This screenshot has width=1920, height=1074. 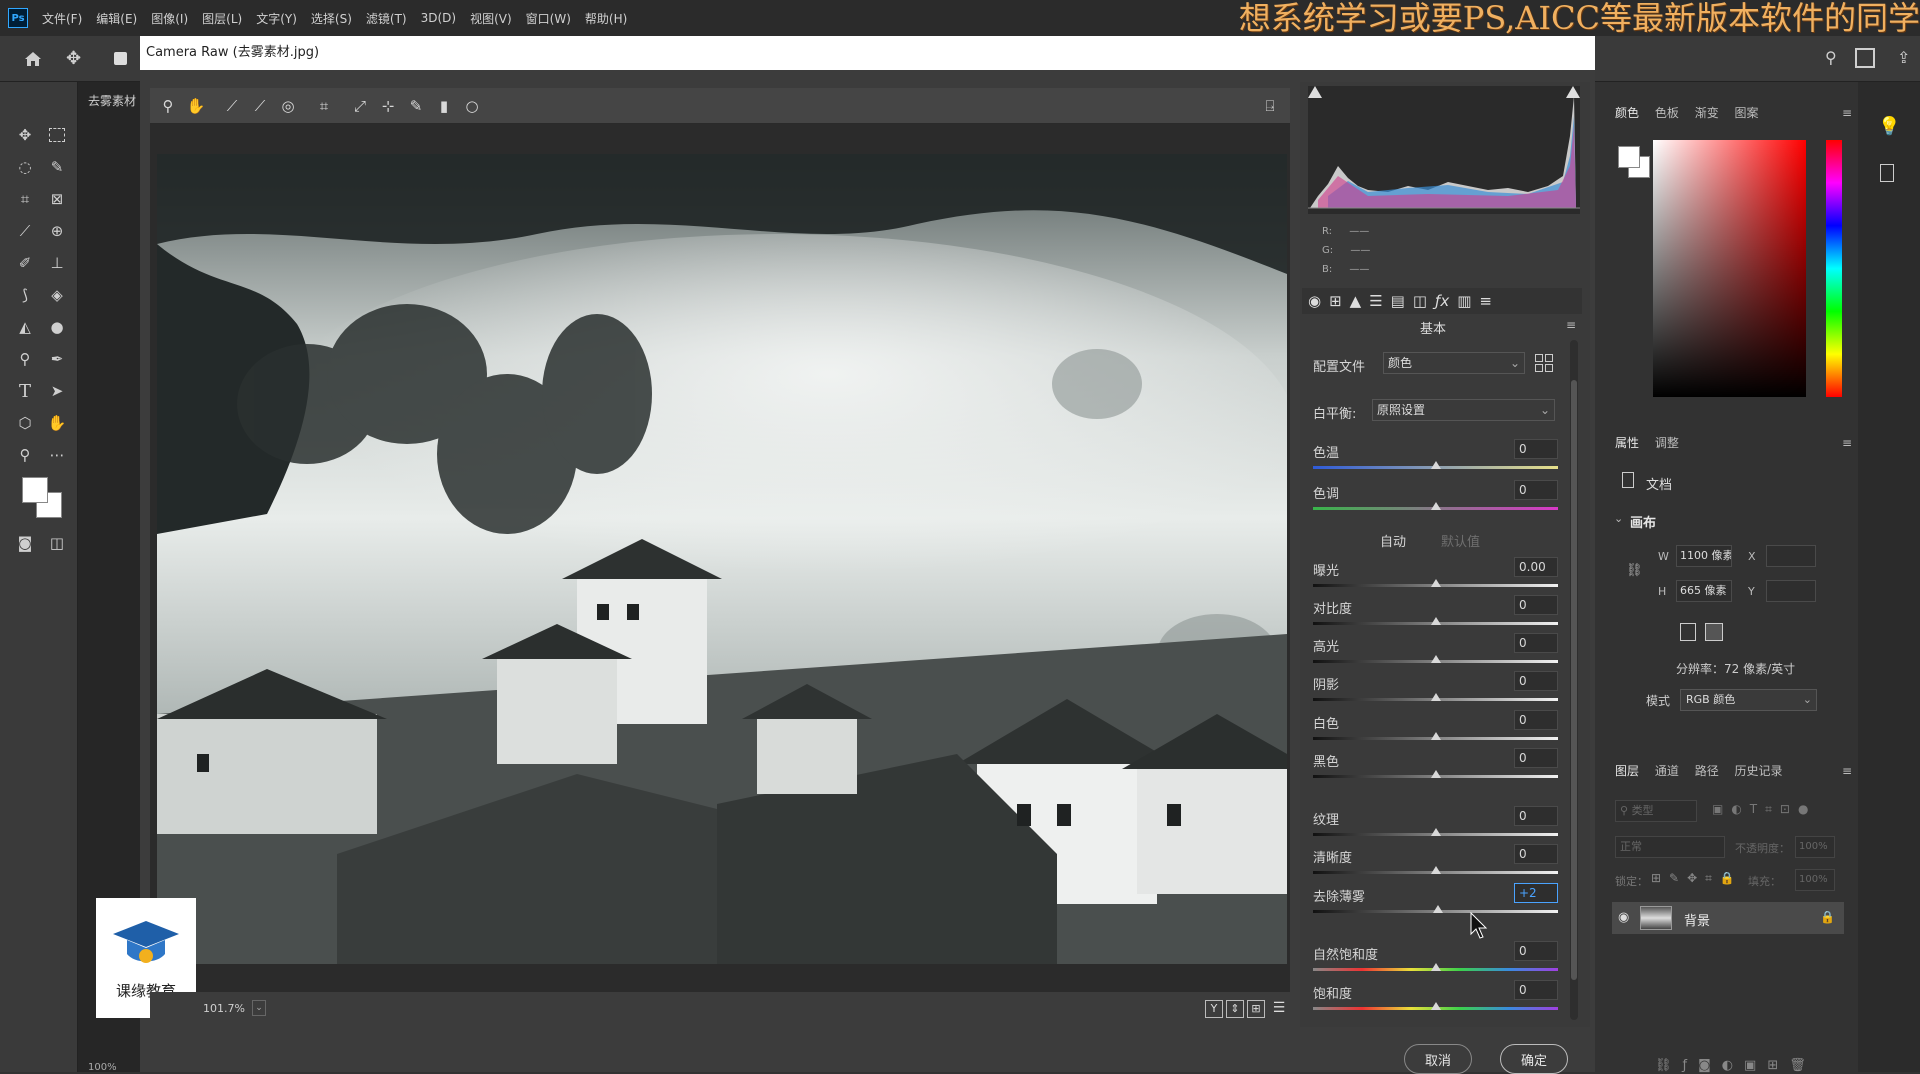 What do you see at coordinates (1704, 591) in the screenshot?
I see `height-field: 665 像素` at bounding box center [1704, 591].